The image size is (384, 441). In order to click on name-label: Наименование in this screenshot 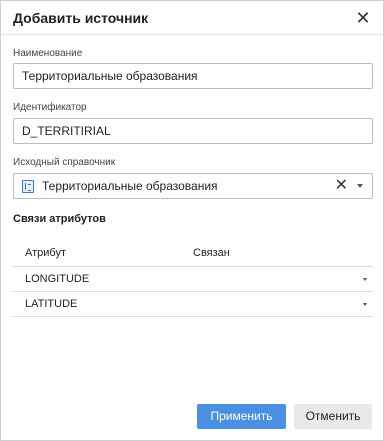, I will do `click(48, 53)`.